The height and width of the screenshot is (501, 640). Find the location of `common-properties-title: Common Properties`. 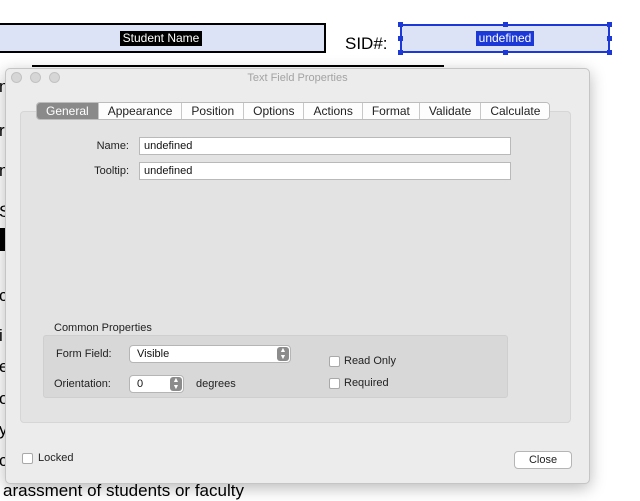

common-properties-title: Common Properties is located at coordinates (103, 328).